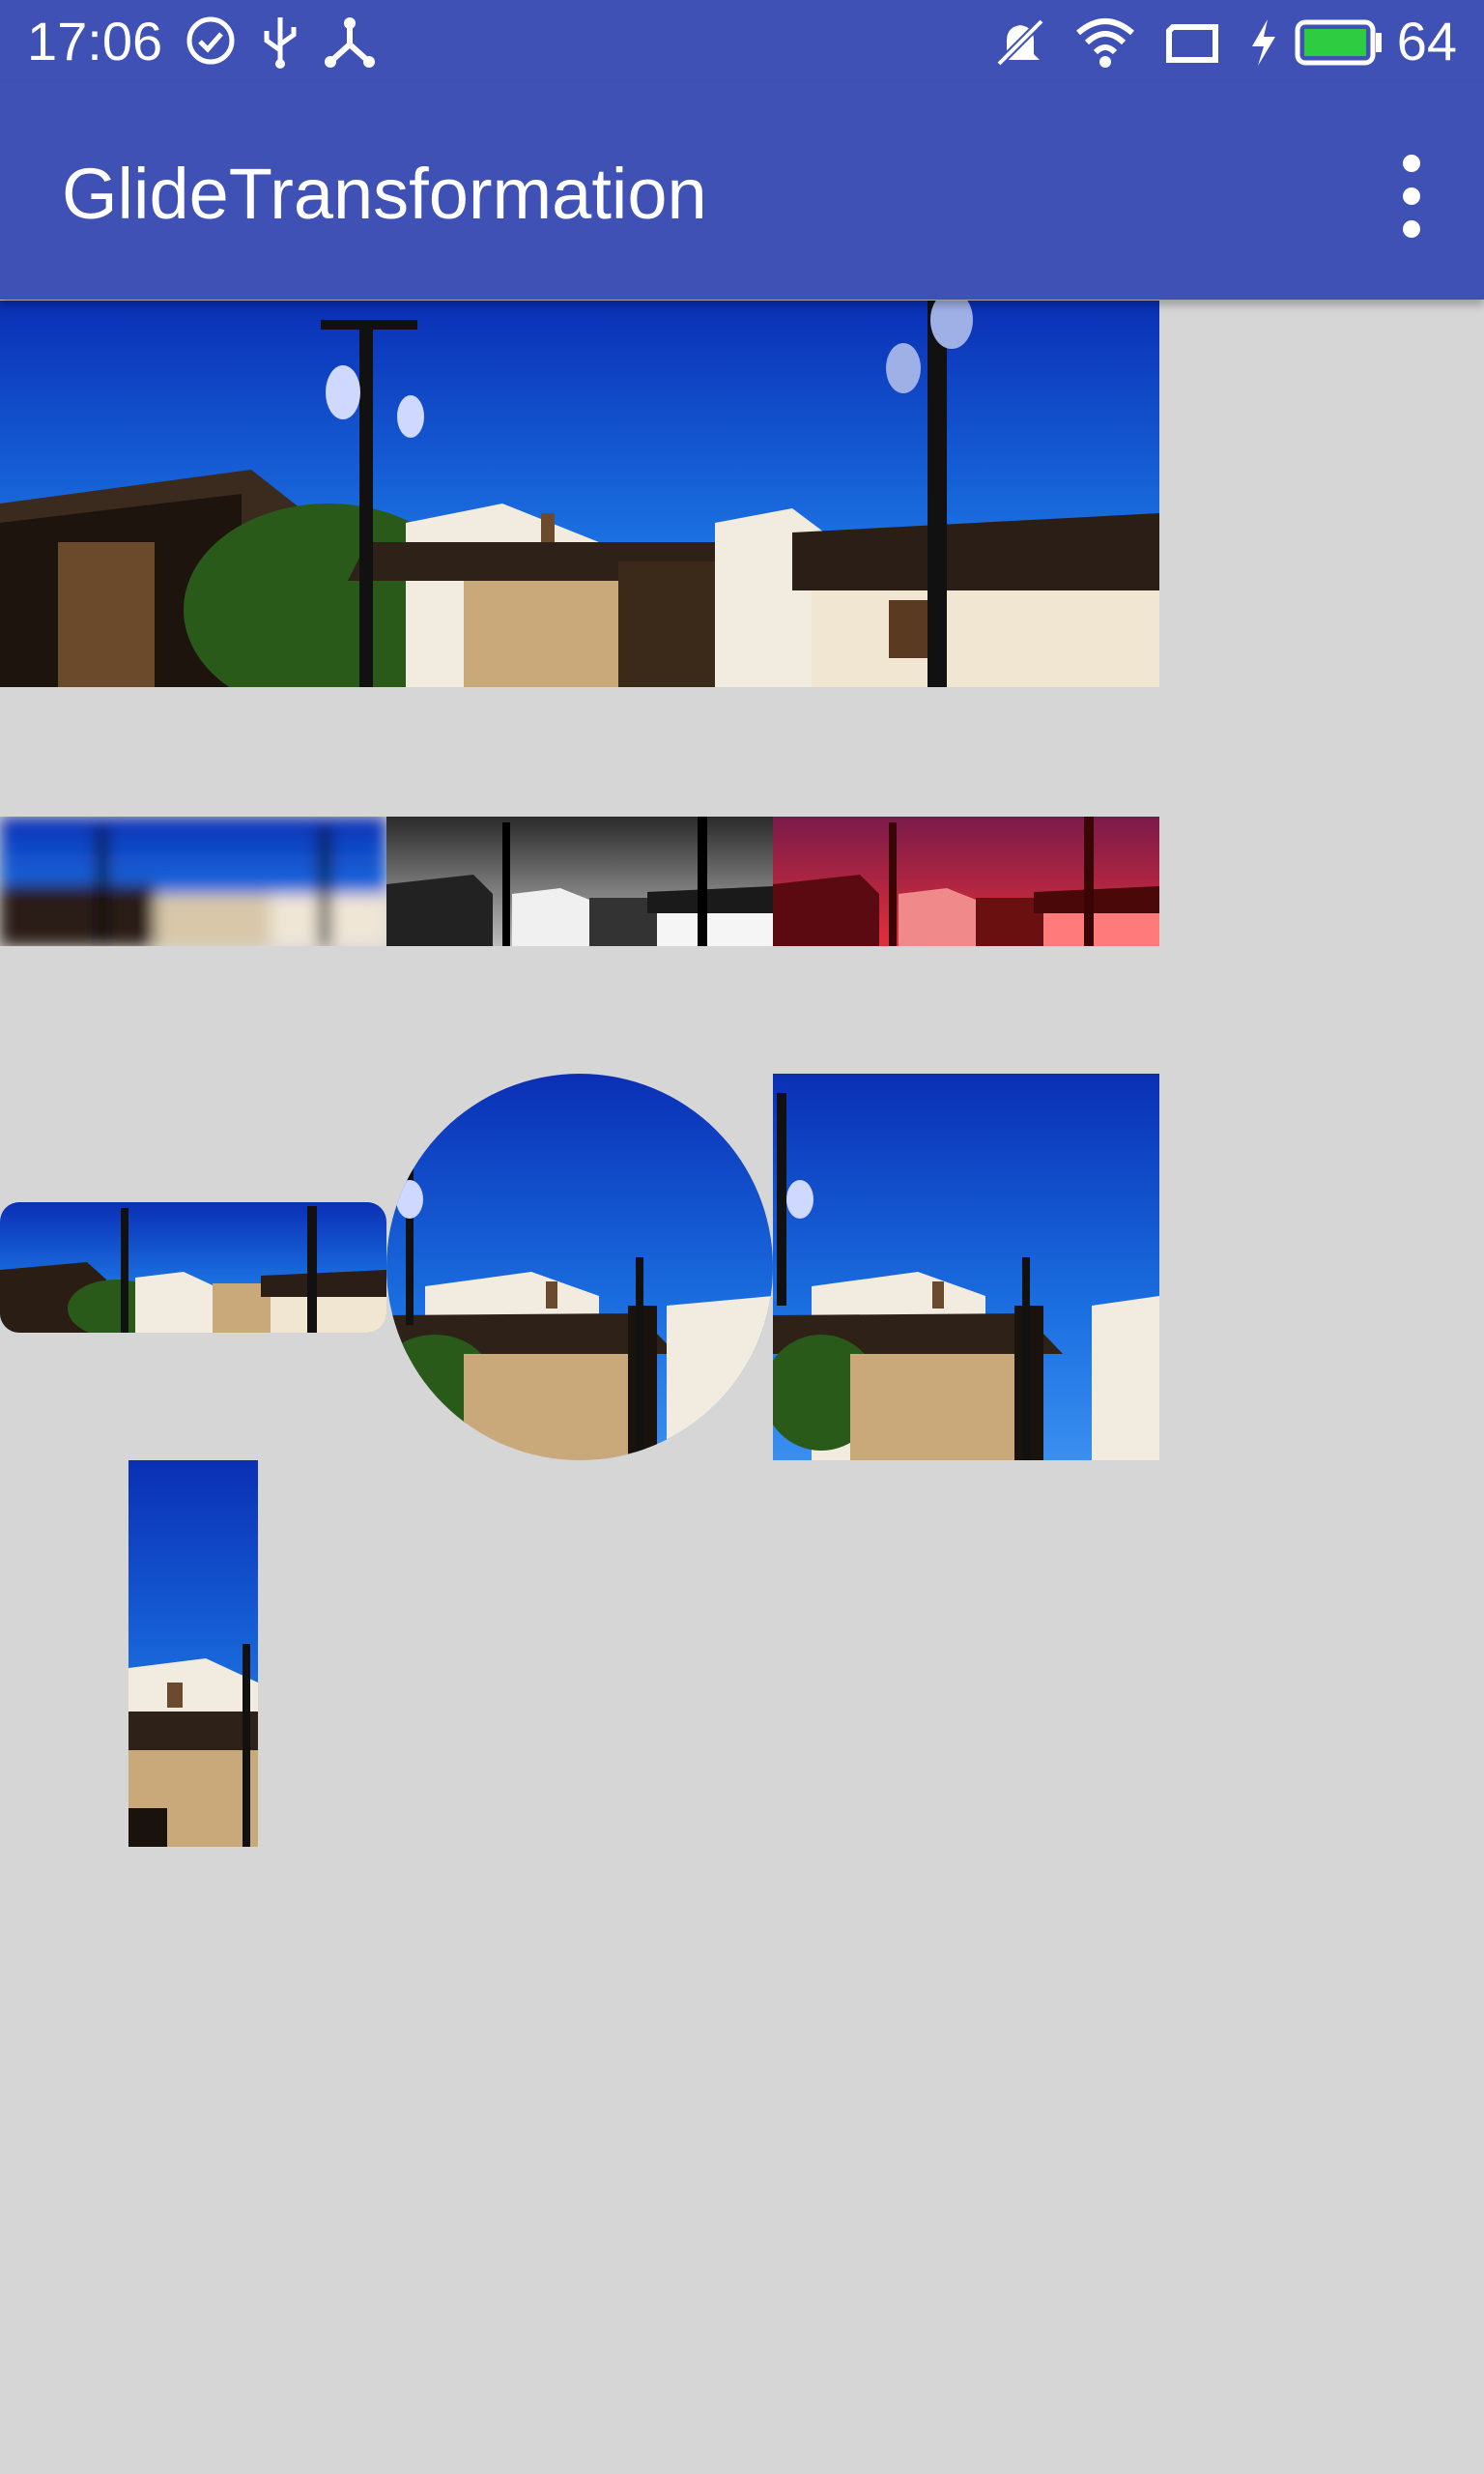 The height and width of the screenshot is (2474, 1484). What do you see at coordinates (95, 41) in the screenshot?
I see `status-time: 17:06` at bounding box center [95, 41].